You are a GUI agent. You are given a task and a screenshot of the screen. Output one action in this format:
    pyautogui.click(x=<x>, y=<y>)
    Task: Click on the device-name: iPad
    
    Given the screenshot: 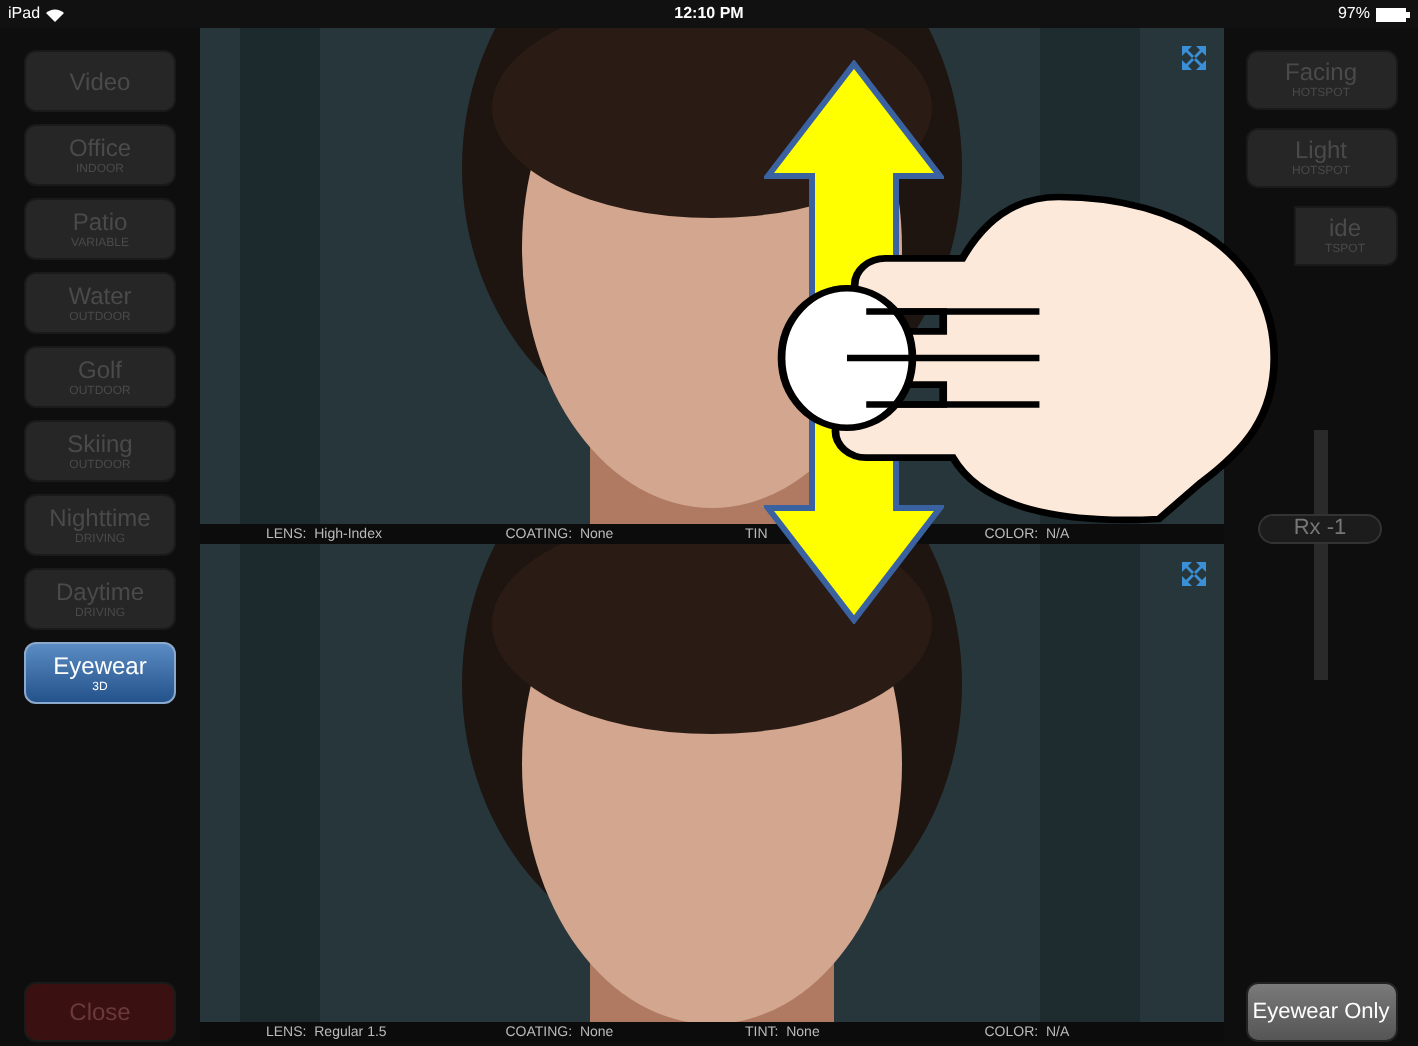 What is the action you would take?
    pyautogui.click(x=24, y=14)
    